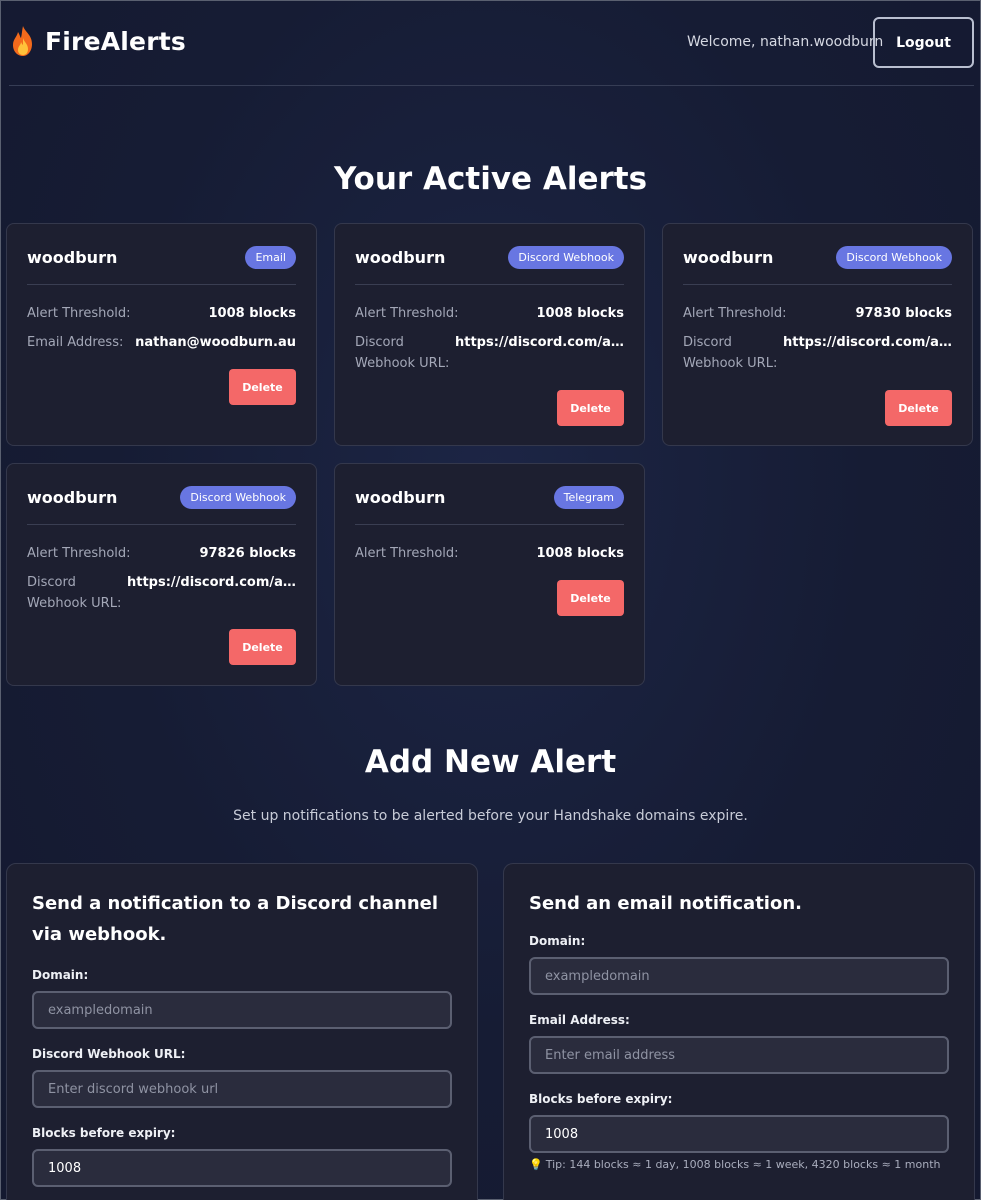 This screenshot has height=1200, width=981. Describe the element at coordinates (903, 313) in the screenshot. I see `threshold-value: 97830 blocks` at that location.